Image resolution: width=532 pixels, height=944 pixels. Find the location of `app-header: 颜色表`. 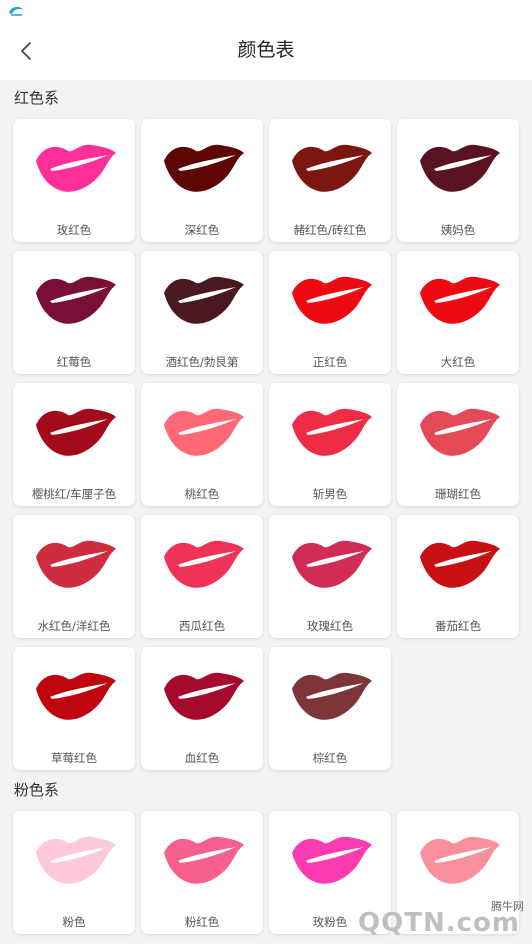

app-header: 颜色表 is located at coordinates (266, 51).